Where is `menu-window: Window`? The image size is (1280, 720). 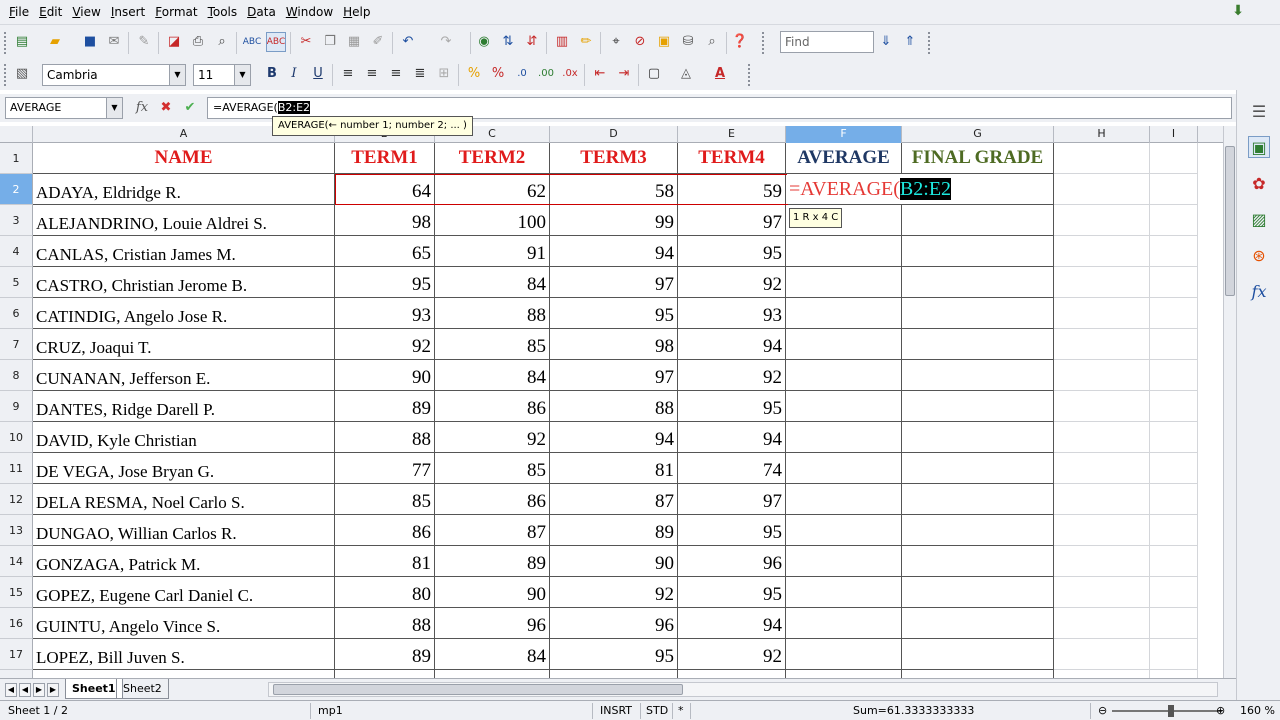
menu-window: Window is located at coordinates (309, 12).